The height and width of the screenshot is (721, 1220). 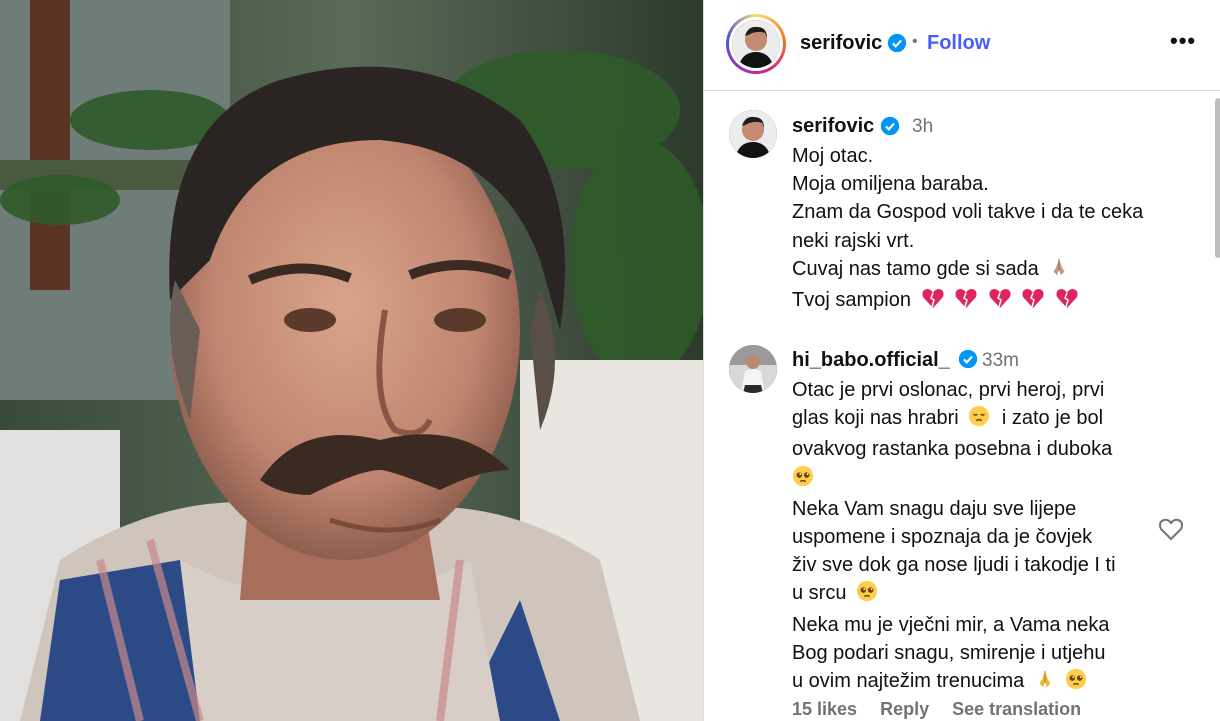 I want to click on caption-line: Moj otac., so click(x=833, y=156).